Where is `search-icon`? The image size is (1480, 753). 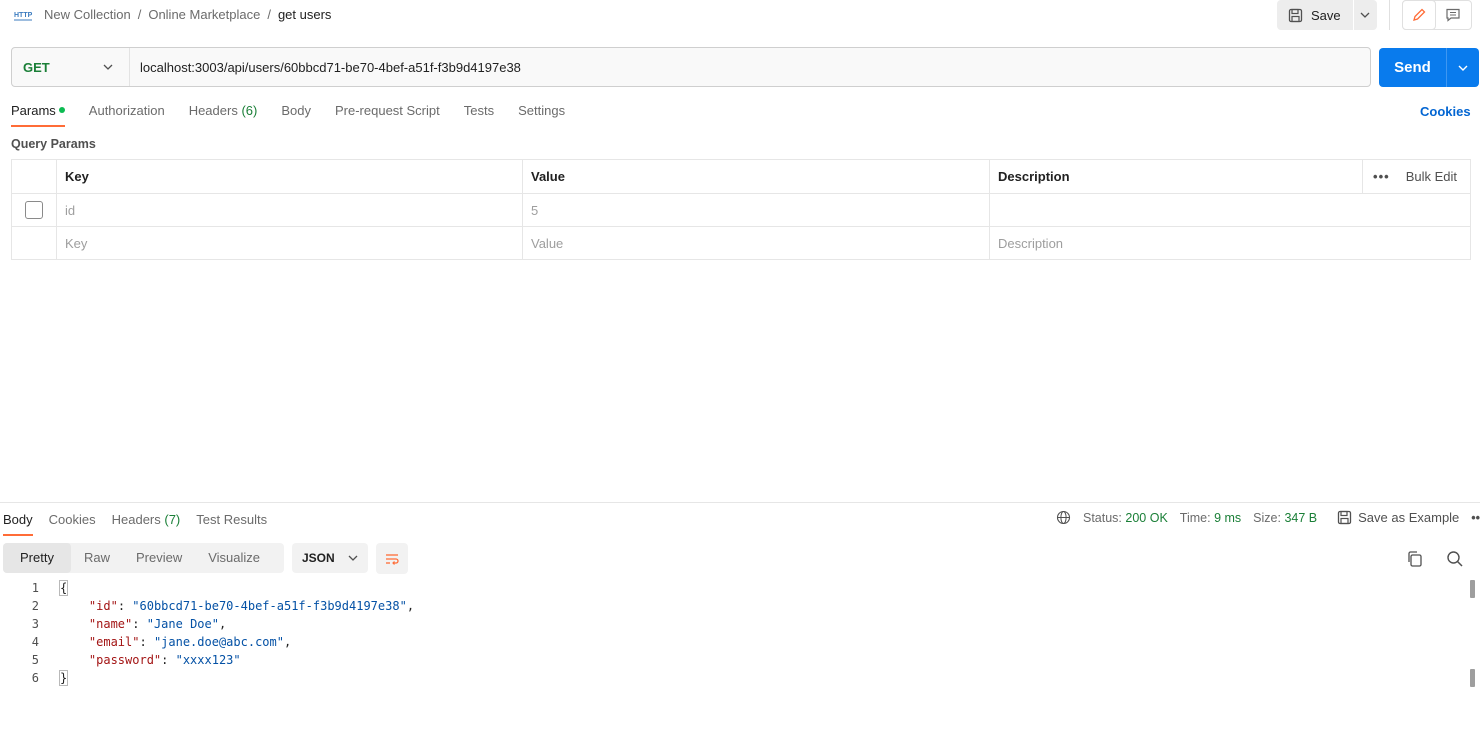 search-icon is located at coordinates (1455, 559).